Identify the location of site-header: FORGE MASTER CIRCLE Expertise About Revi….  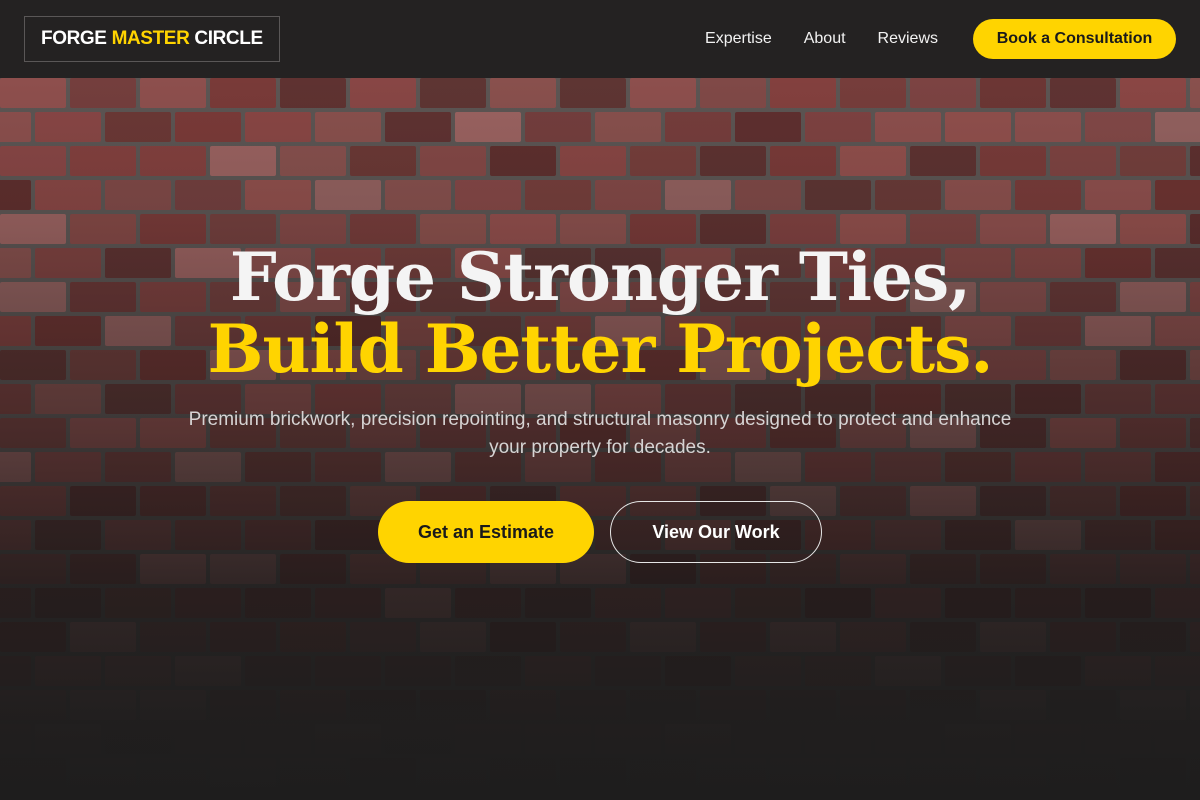
(600, 39).